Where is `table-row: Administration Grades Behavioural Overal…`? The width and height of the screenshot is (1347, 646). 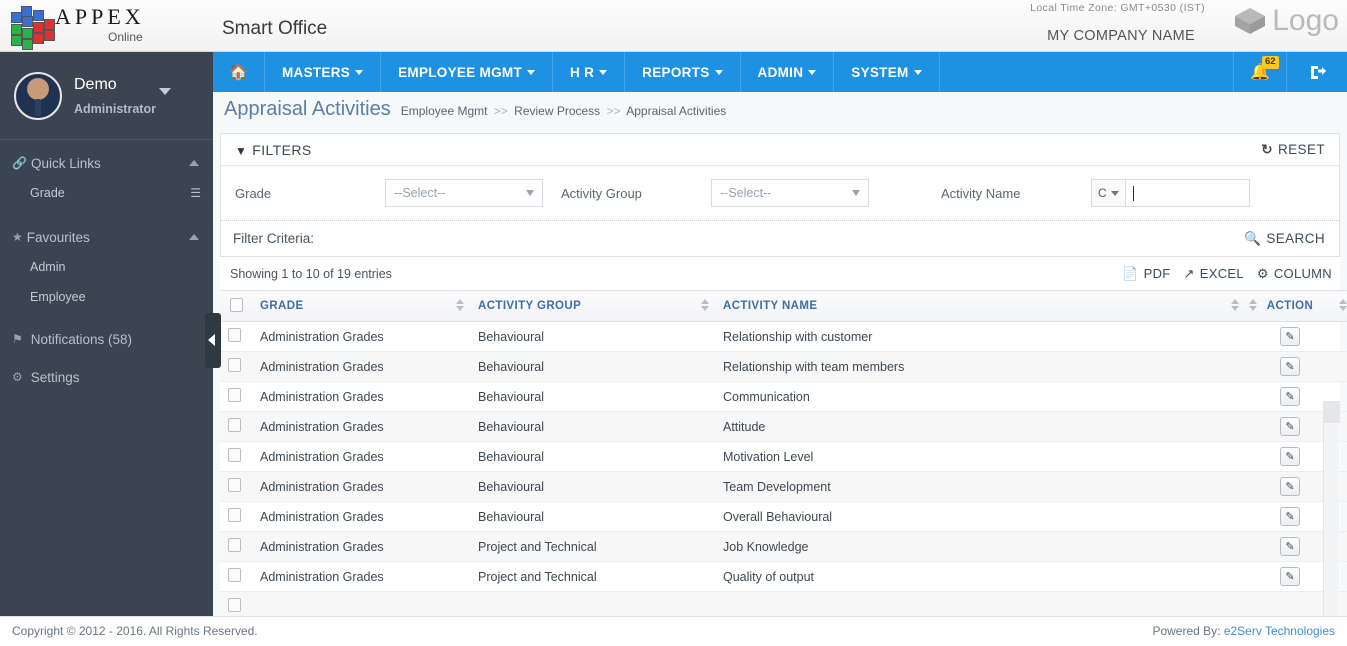
table-row: Administration Grades Behavioural Overal… is located at coordinates (783, 516).